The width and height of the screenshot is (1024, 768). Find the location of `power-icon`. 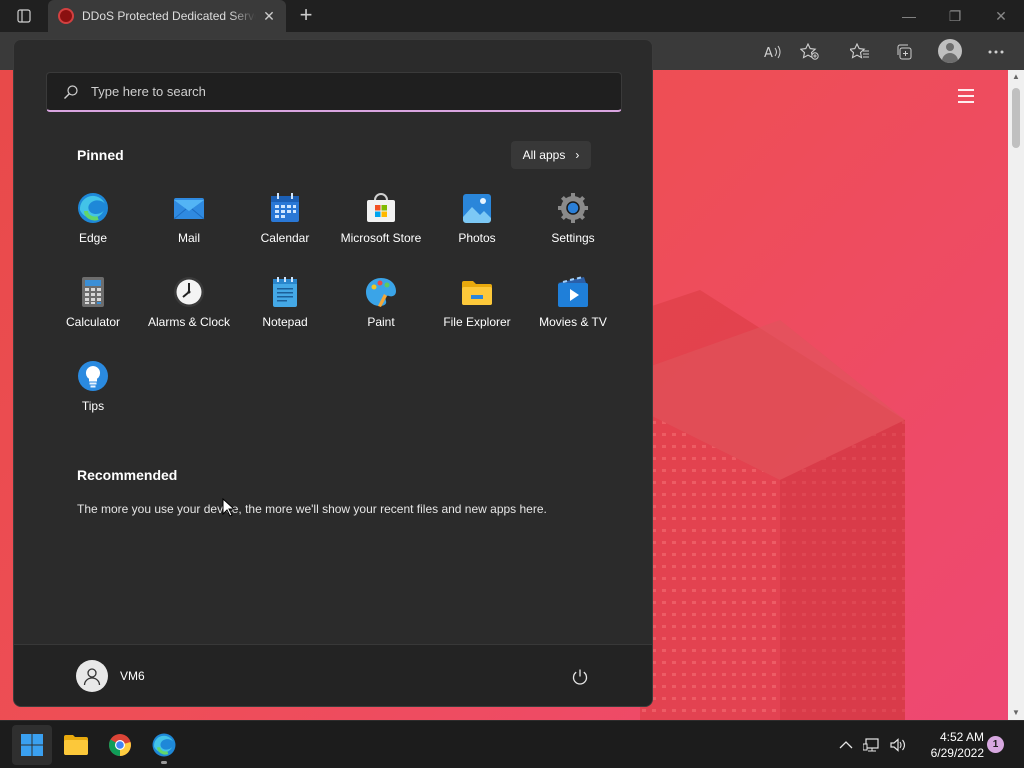

power-icon is located at coordinates (580, 677).